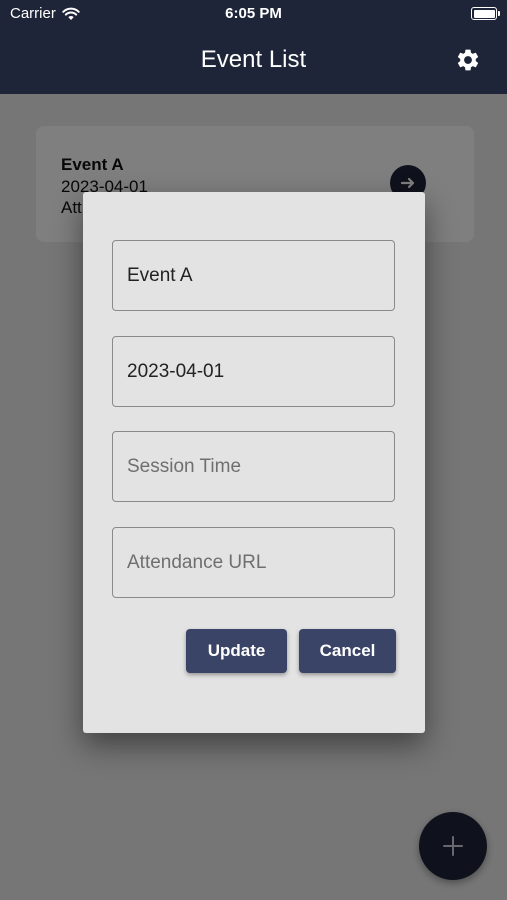 The width and height of the screenshot is (507, 900). I want to click on app-bar: Event List, so click(253, 61).